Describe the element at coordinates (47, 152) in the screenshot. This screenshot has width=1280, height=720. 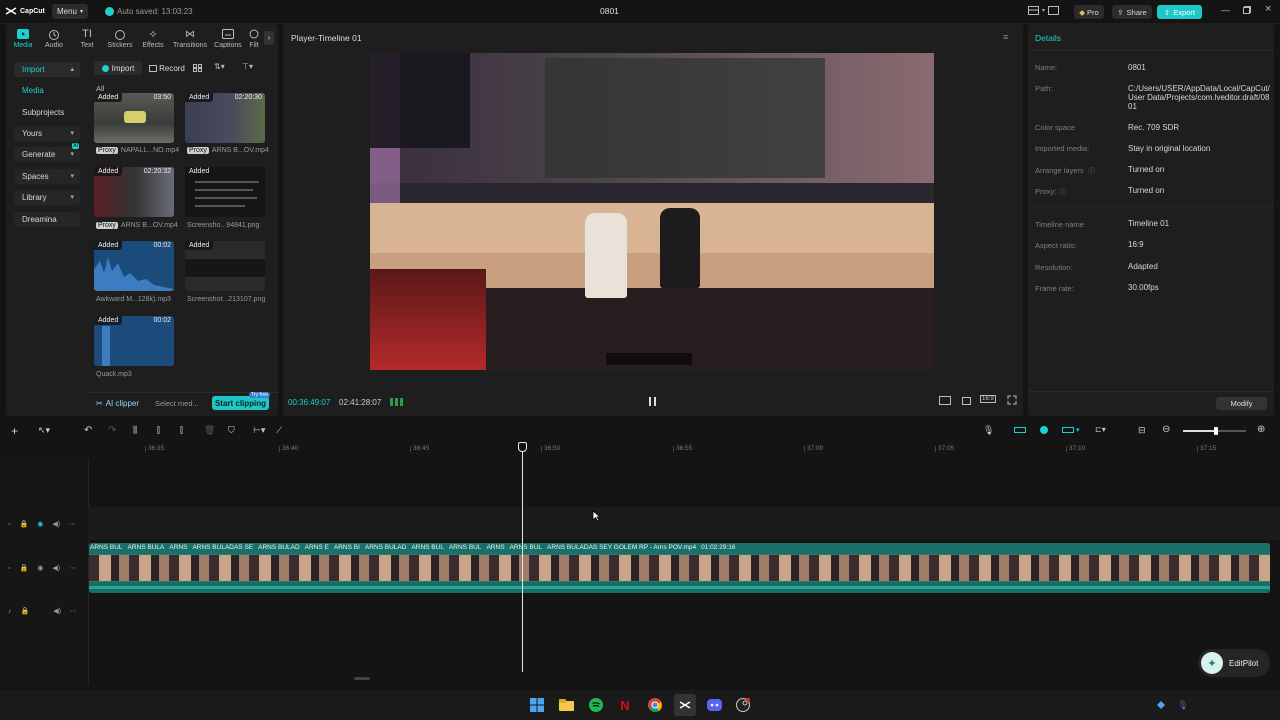
I see `sidebar-item-generate: Generate ▾ AI` at that location.